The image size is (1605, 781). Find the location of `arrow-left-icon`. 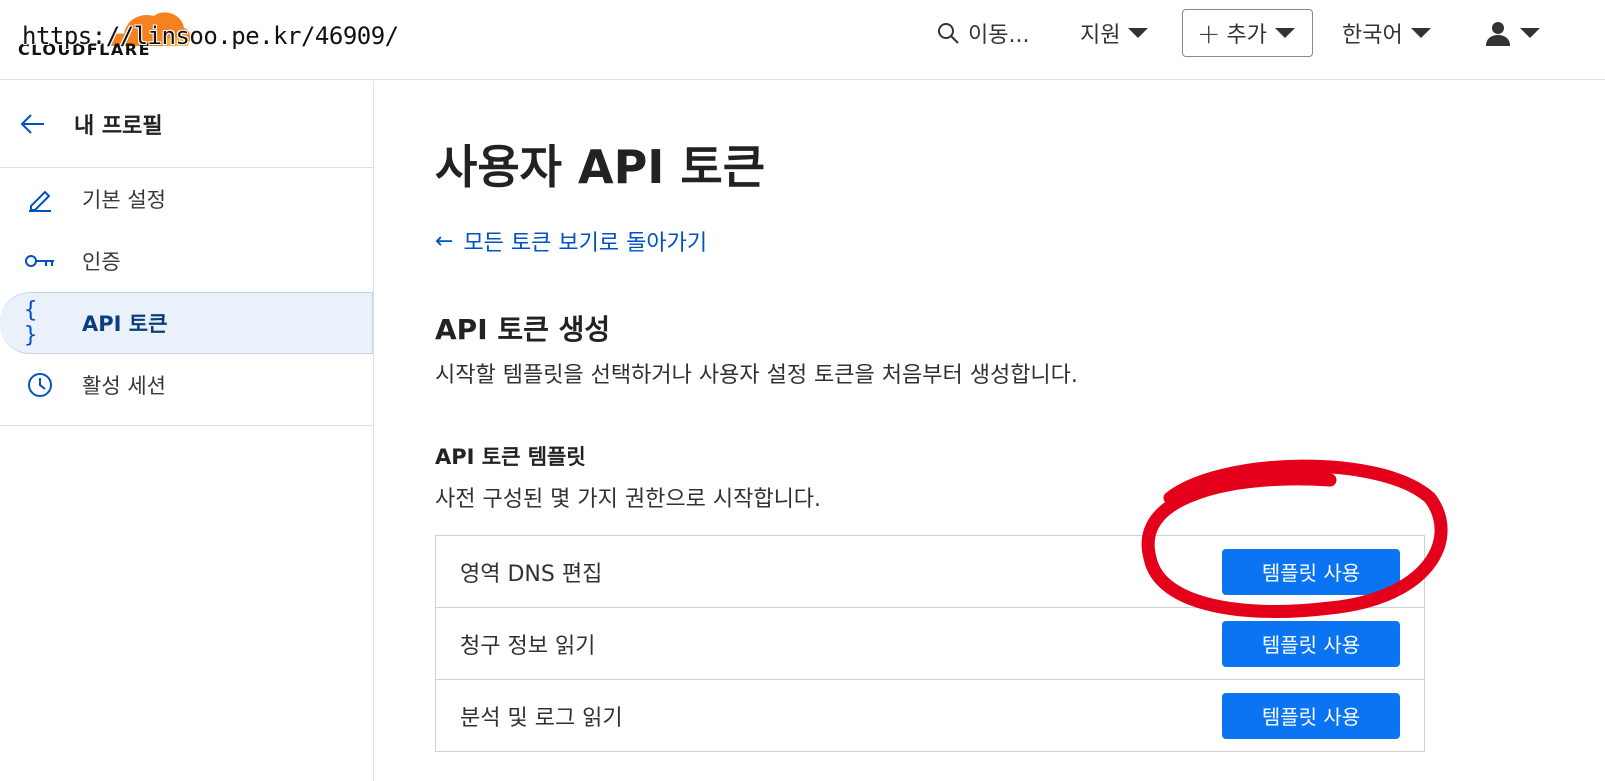

arrow-left-icon is located at coordinates (33, 124).